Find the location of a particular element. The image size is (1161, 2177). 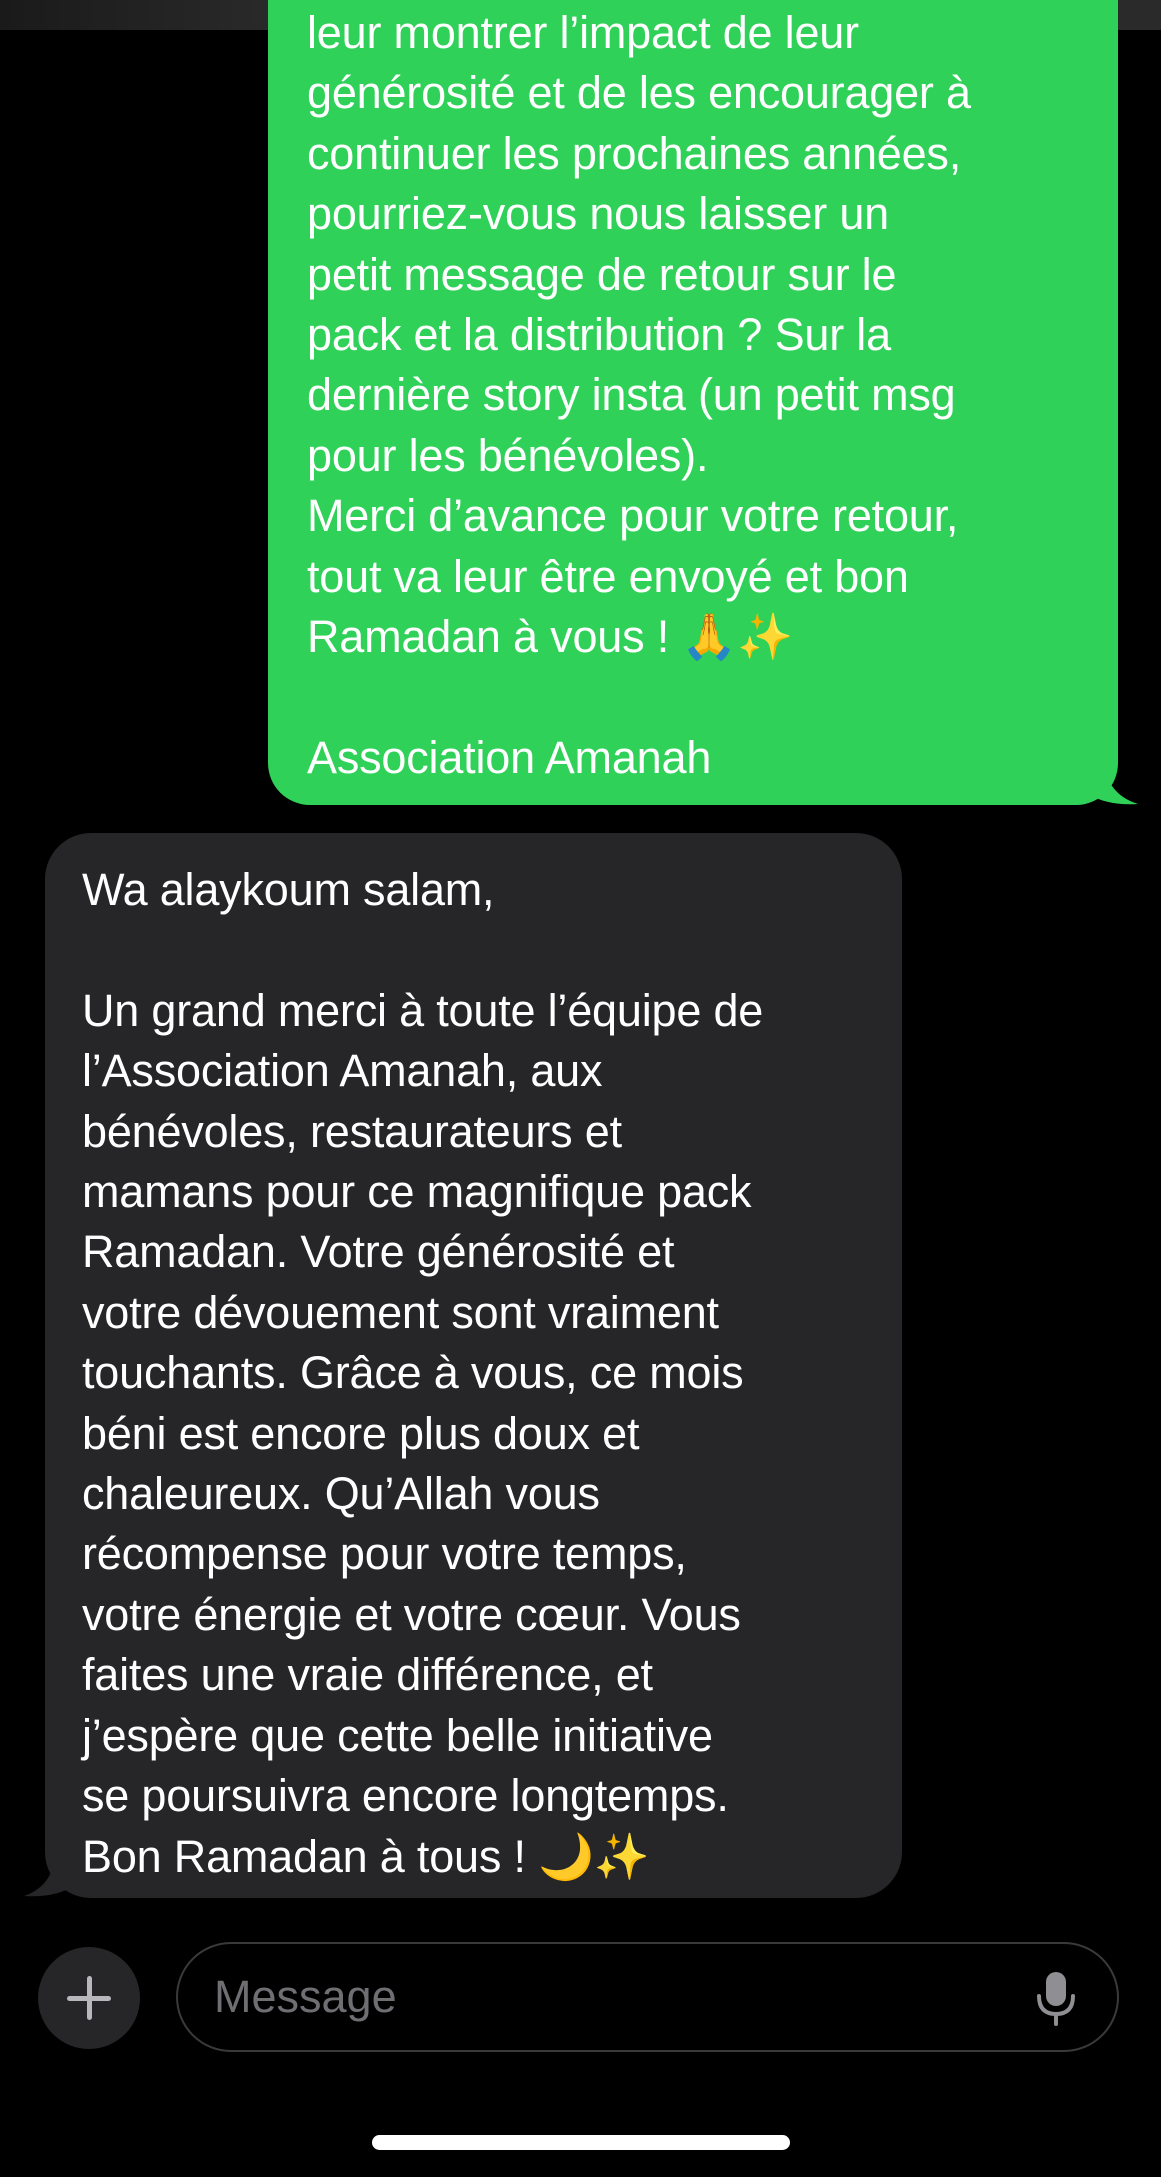

add-attachment-button is located at coordinates (89, 1998).